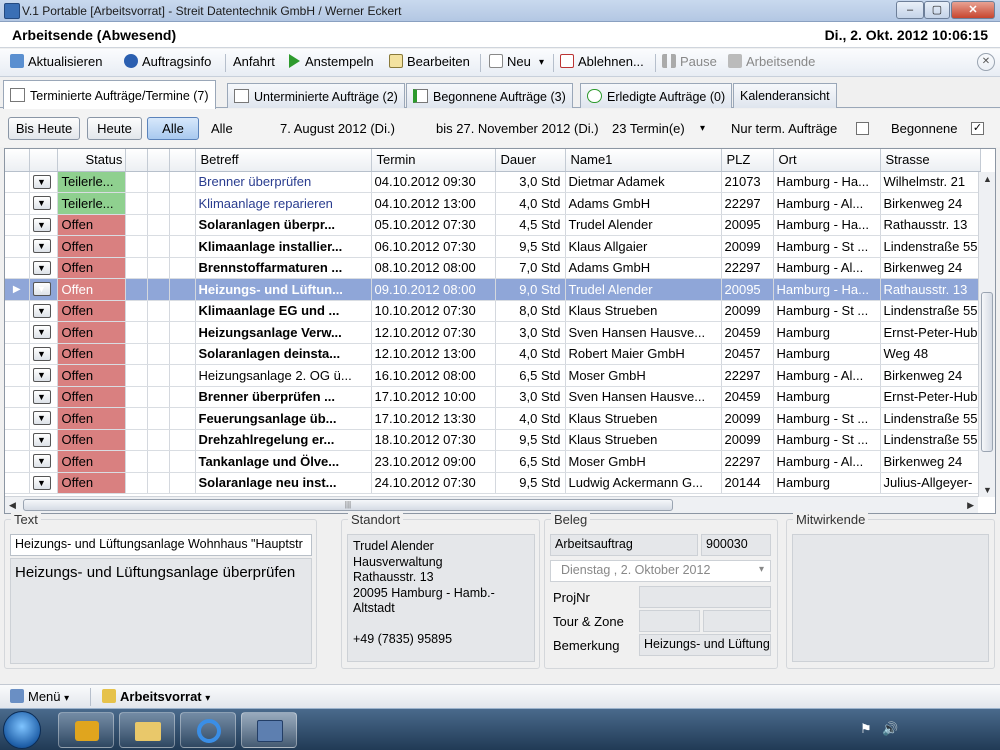 Image resolution: width=1000 pixels, height=750 pixels. I want to click on vertical-scrollbar: ▲ ▼, so click(986, 334).